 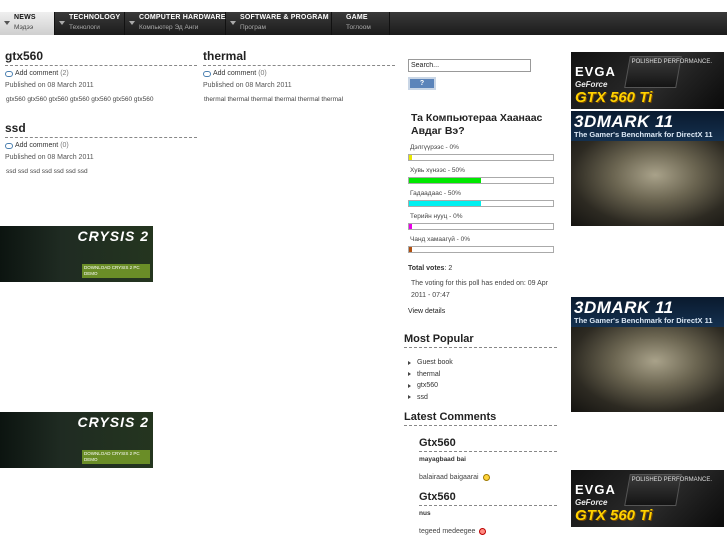 I want to click on list-item: ssd, so click(x=430, y=398).